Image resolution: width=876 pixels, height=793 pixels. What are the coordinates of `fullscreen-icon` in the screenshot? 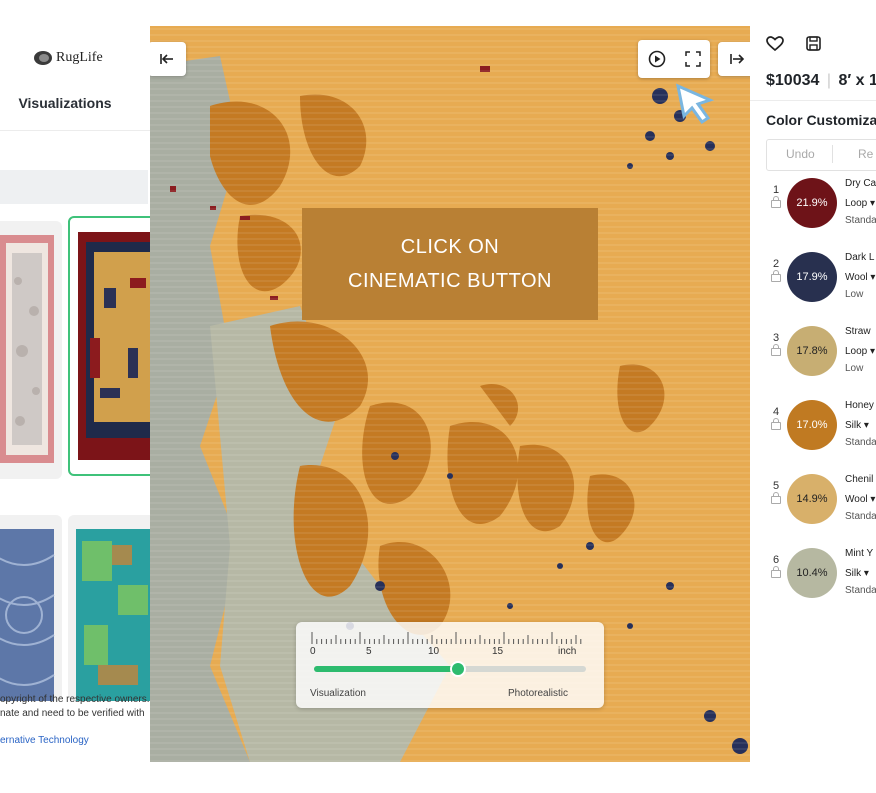 It's located at (692, 59).